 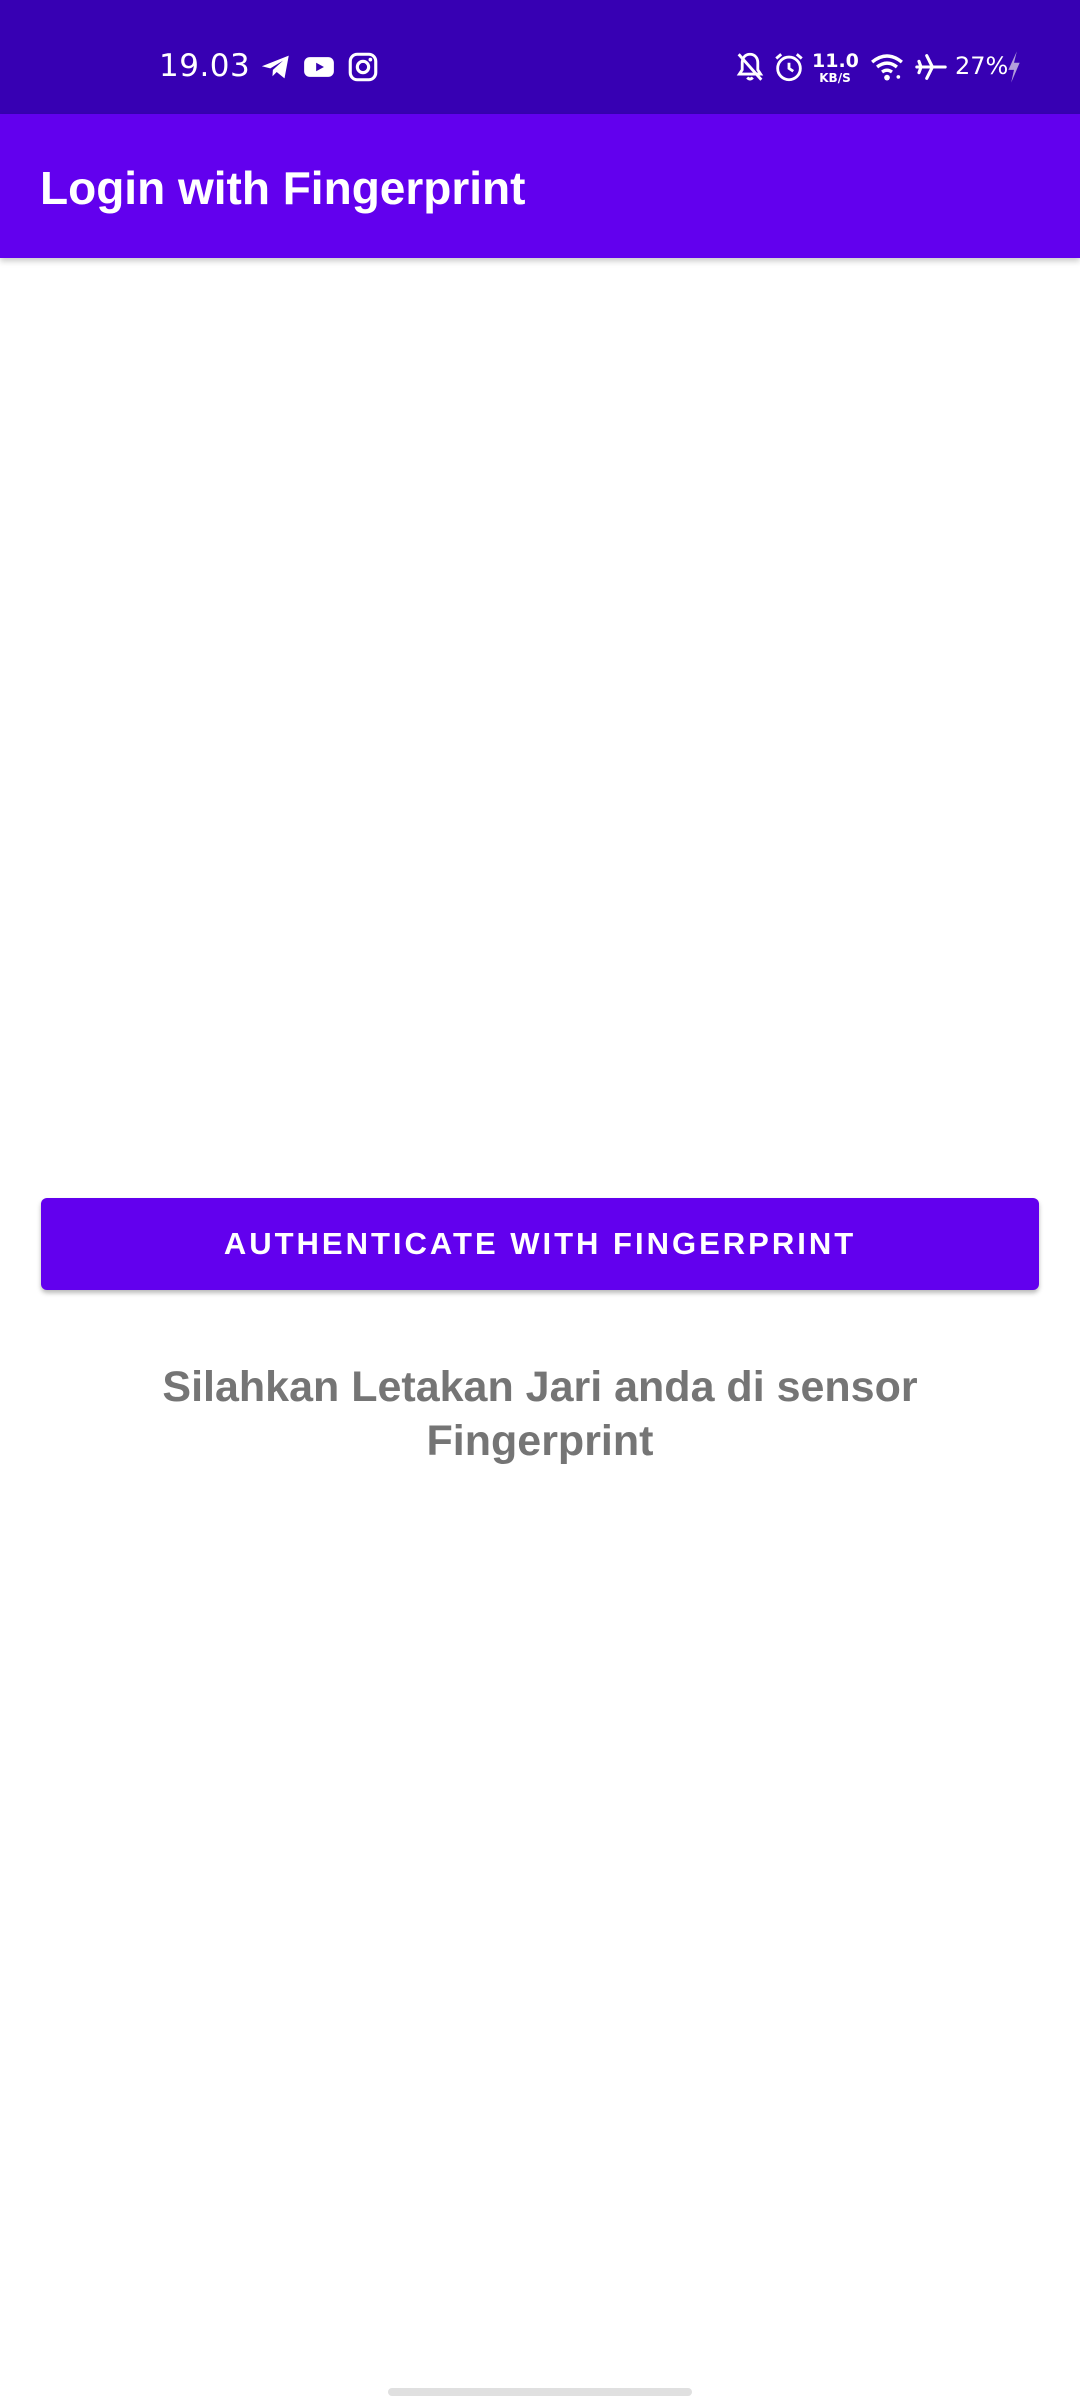 What do you see at coordinates (750, 67) in the screenshot?
I see `bell-off-icon` at bounding box center [750, 67].